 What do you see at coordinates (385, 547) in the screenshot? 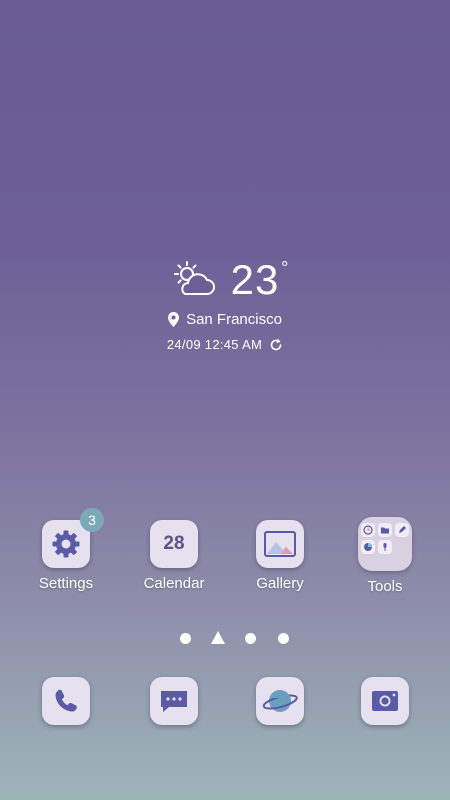
I see `mic-mini-icon` at bounding box center [385, 547].